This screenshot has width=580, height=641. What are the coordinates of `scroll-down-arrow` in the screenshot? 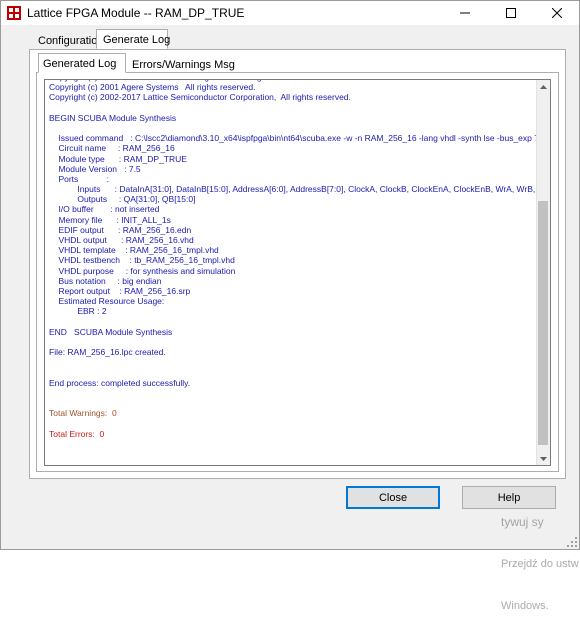 It's located at (543, 458).